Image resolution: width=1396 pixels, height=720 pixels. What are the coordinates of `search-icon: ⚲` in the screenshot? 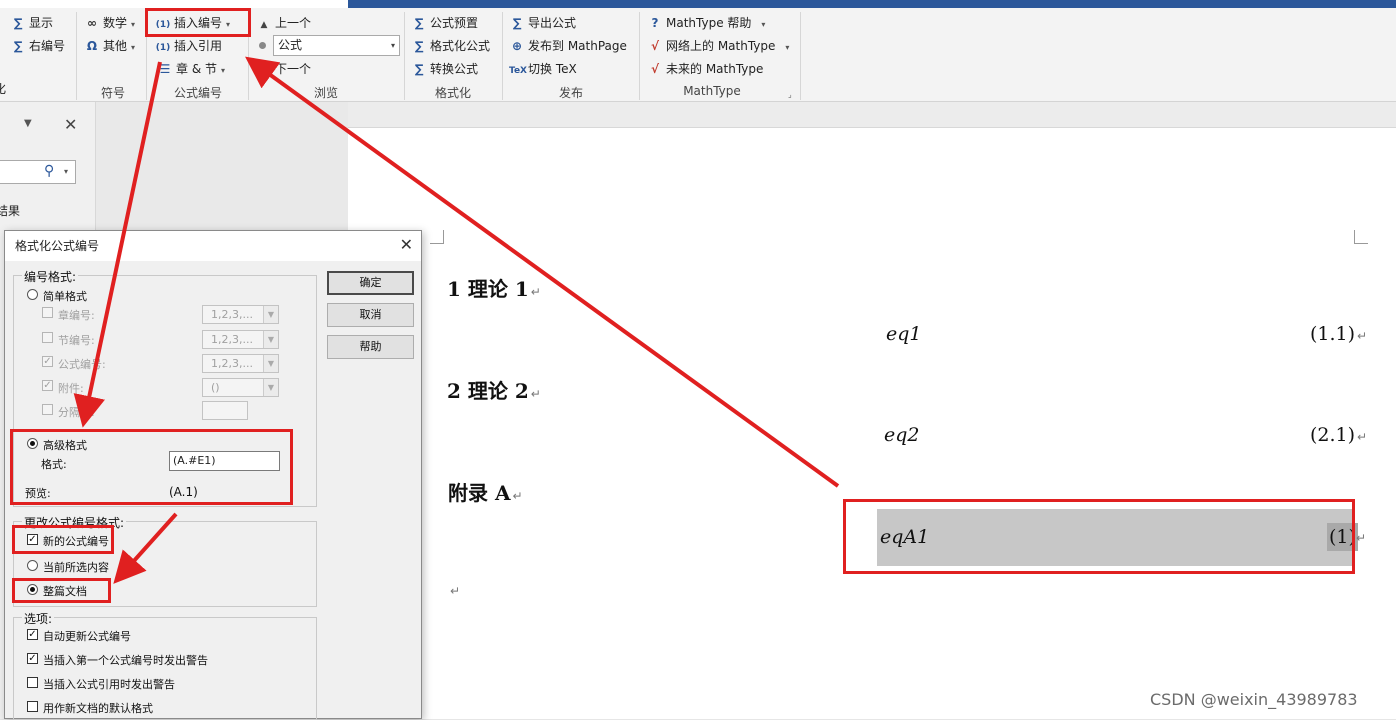 It's located at (49, 171).